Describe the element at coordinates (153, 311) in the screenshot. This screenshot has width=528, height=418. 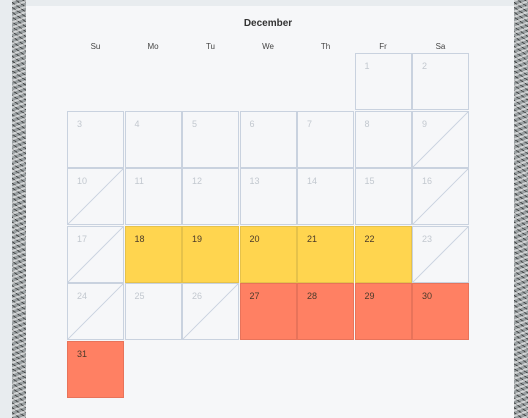
I see `day-cell: 25` at that location.